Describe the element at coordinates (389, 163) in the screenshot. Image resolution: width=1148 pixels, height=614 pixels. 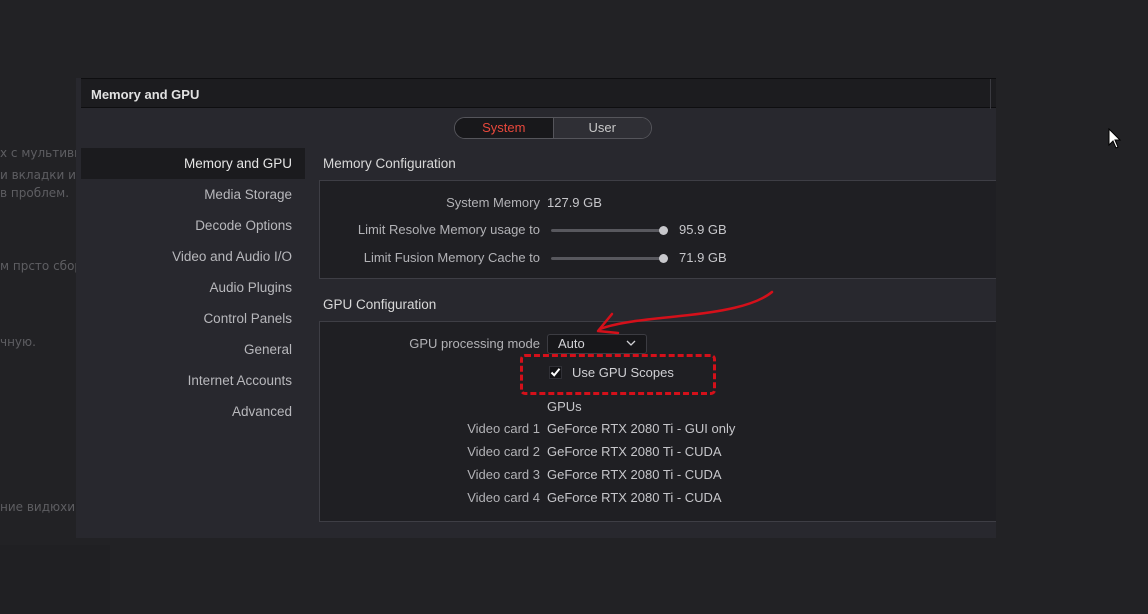
I see `memory-config-heading: Memory Configuration` at that location.